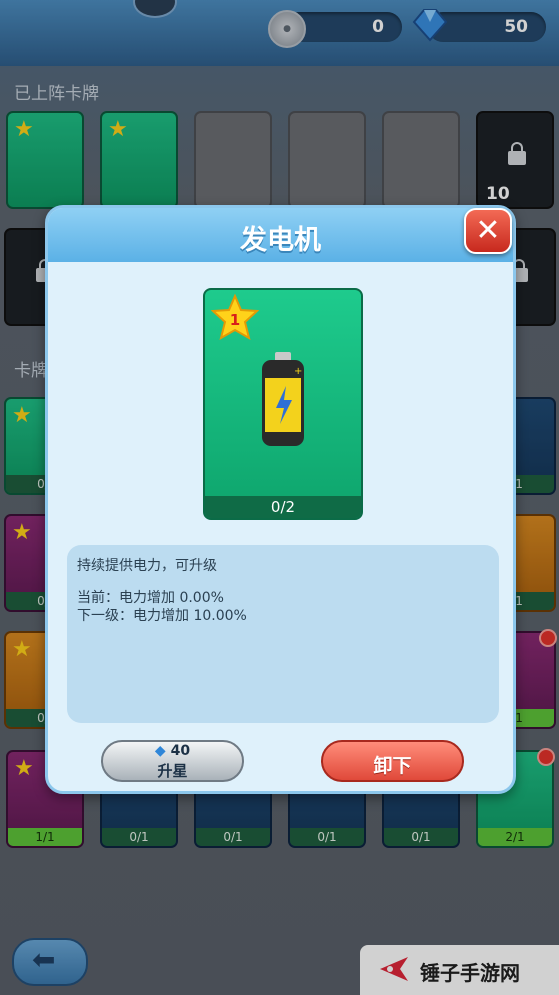 The width and height of the screenshot is (559, 995). Describe the element at coordinates (280, 240) in the screenshot. I see `dialog-title: 发电机` at that location.